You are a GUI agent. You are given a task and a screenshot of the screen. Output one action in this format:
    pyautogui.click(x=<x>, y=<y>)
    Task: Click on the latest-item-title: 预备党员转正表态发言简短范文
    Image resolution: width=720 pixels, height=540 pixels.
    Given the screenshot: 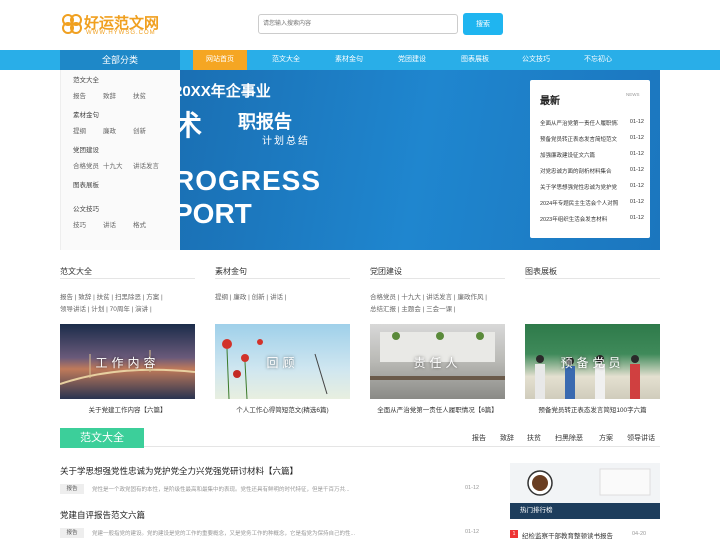 What is the action you would take?
    pyautogui.click(x=579, y=140)
    